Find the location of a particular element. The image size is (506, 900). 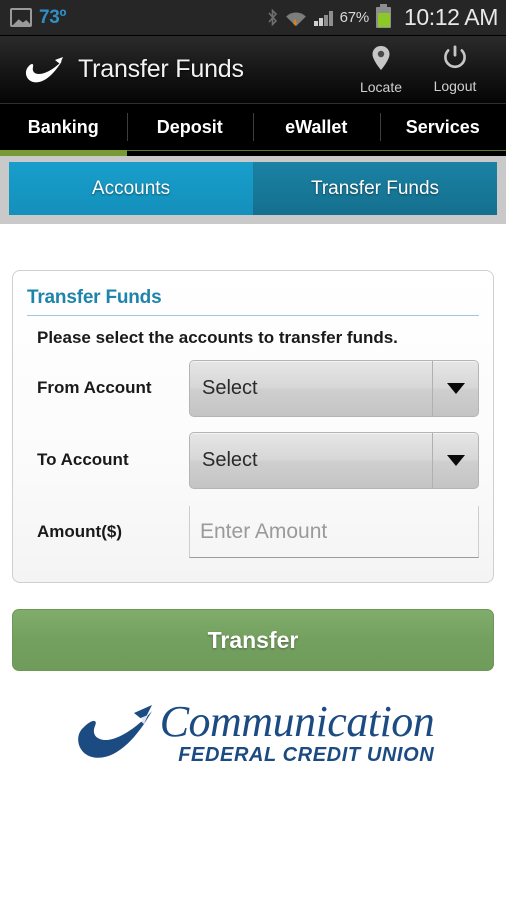

nav-active-indicator is located at coordinates (253, 153).